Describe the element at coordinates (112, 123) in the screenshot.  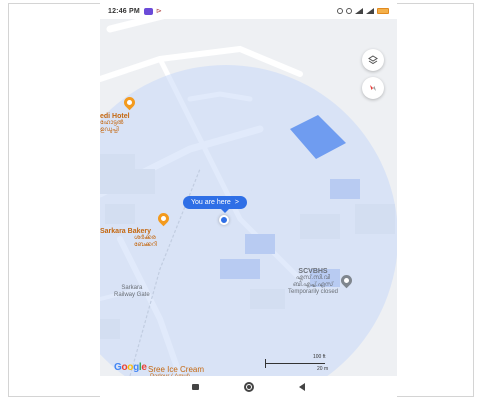
I see `hotel-sub1: ഹോട്ടൽ` at that location.